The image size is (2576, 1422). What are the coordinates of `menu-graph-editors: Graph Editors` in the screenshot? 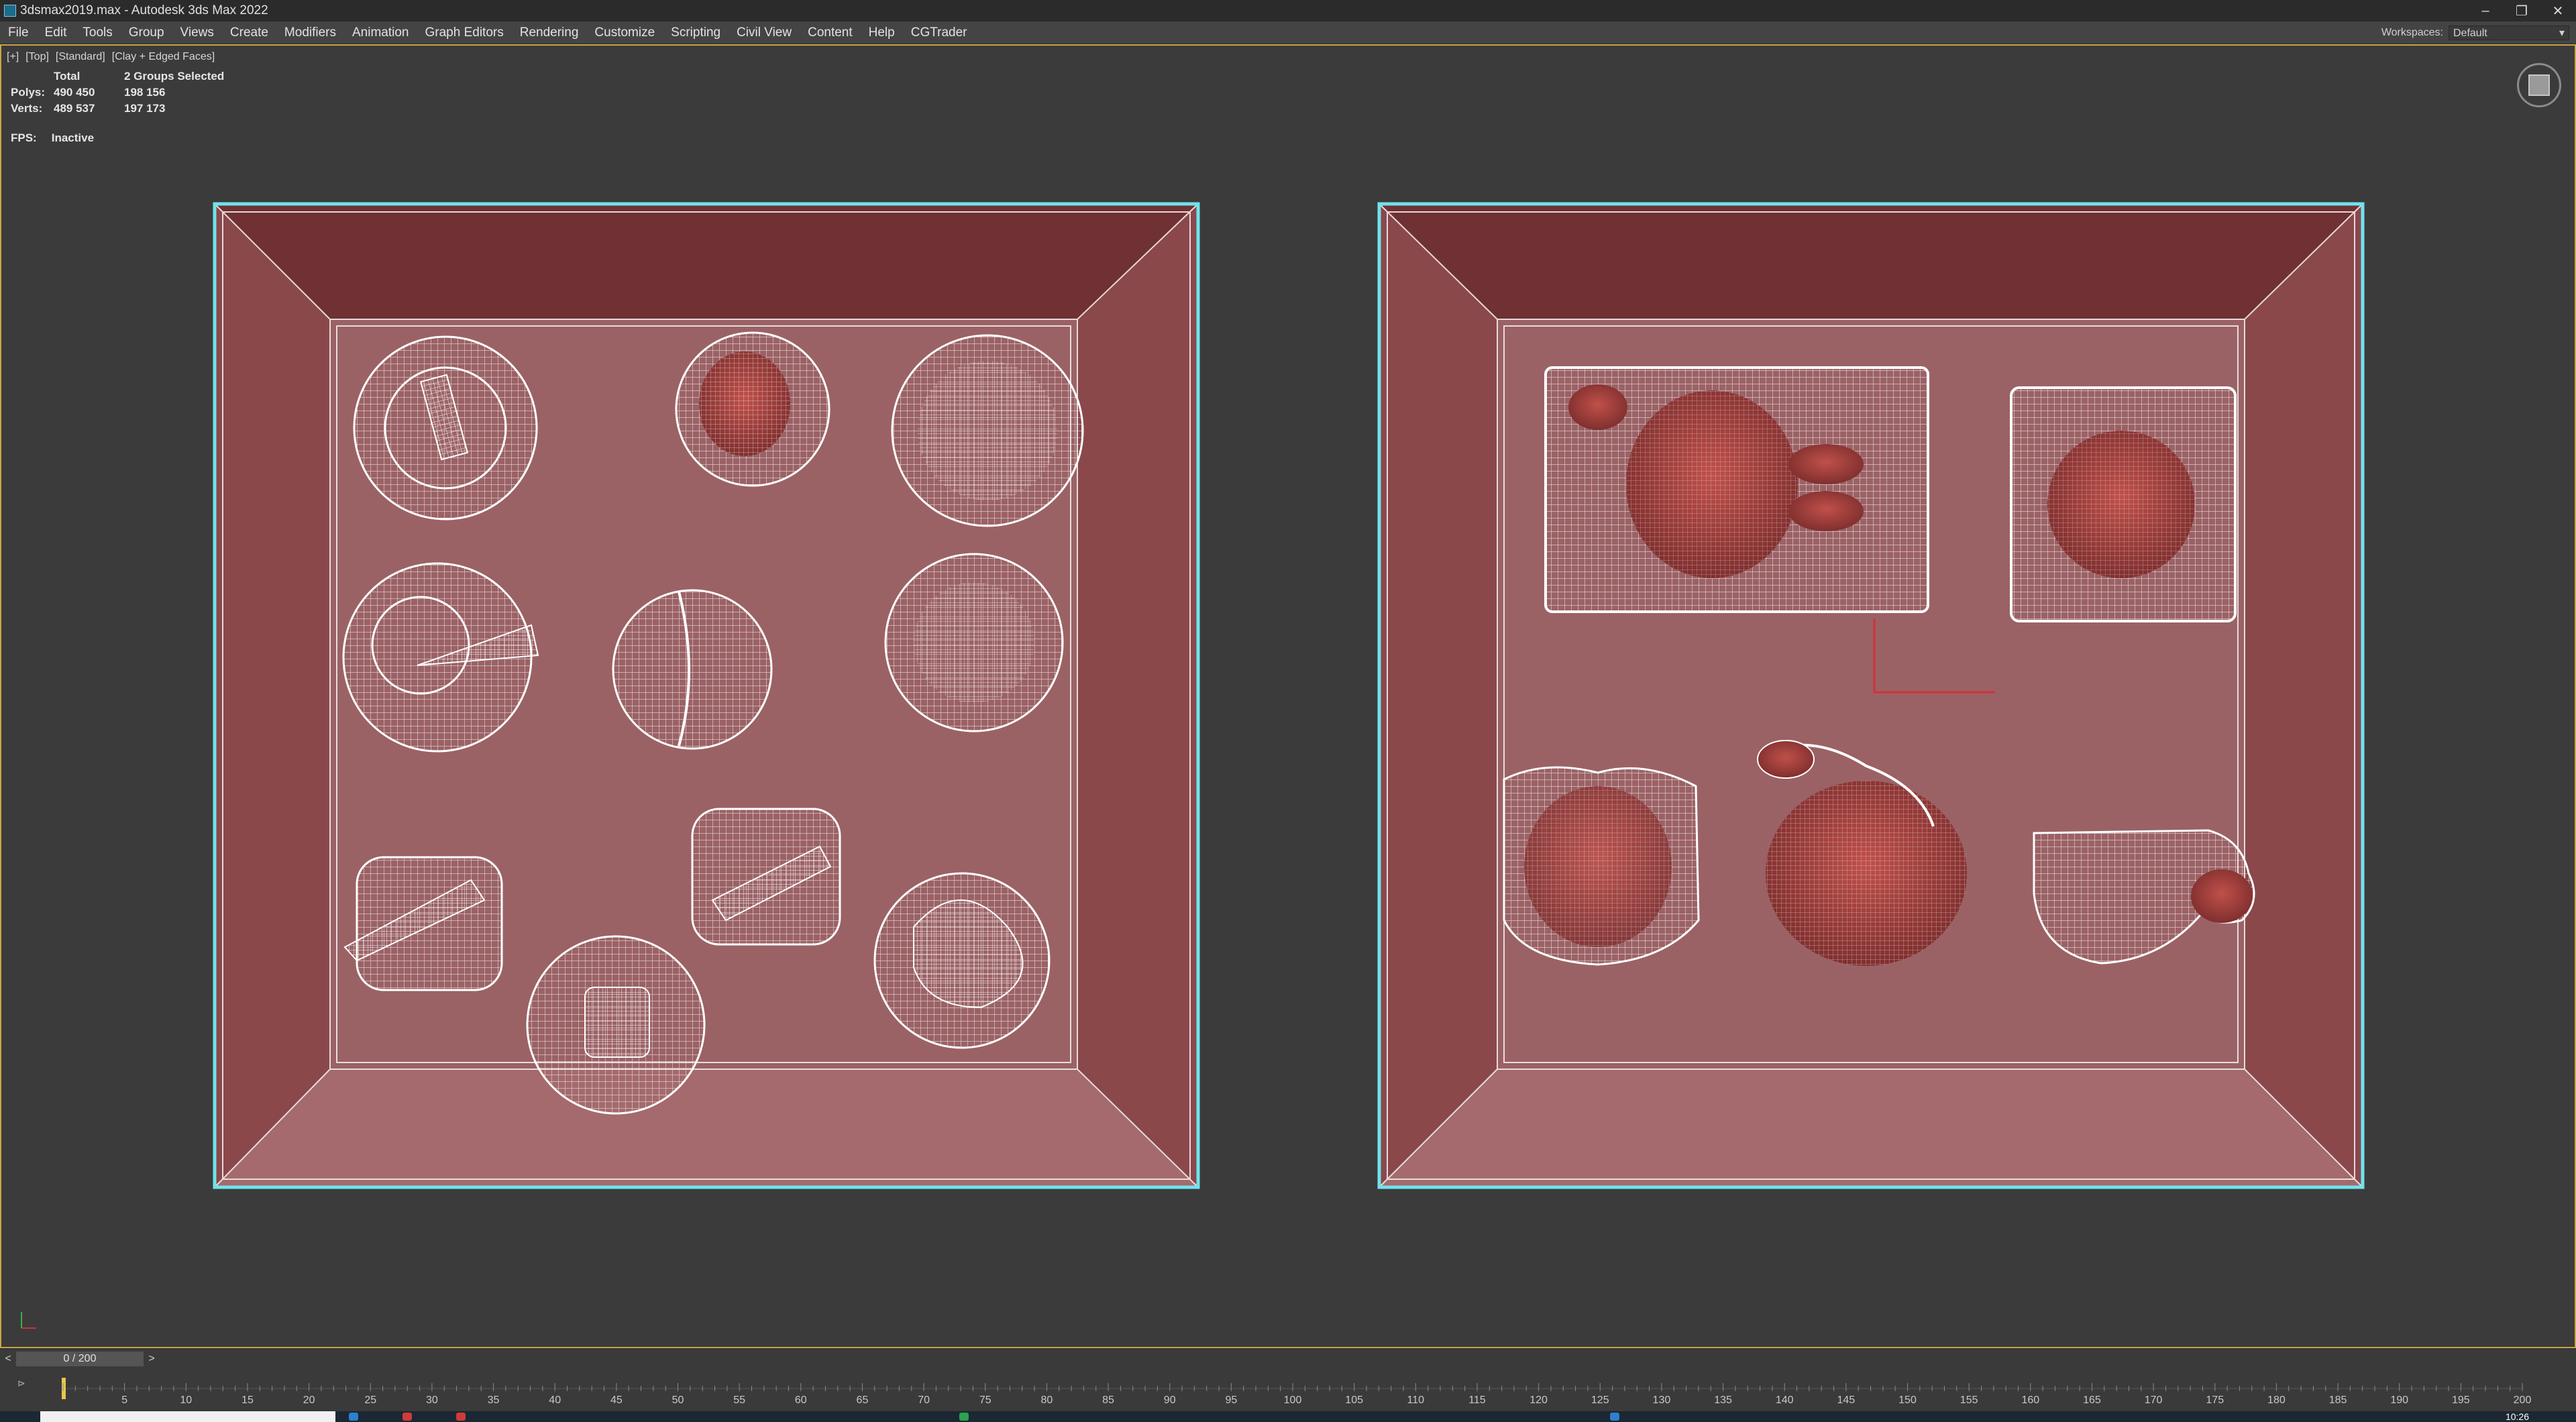 It's located at (464, 32).